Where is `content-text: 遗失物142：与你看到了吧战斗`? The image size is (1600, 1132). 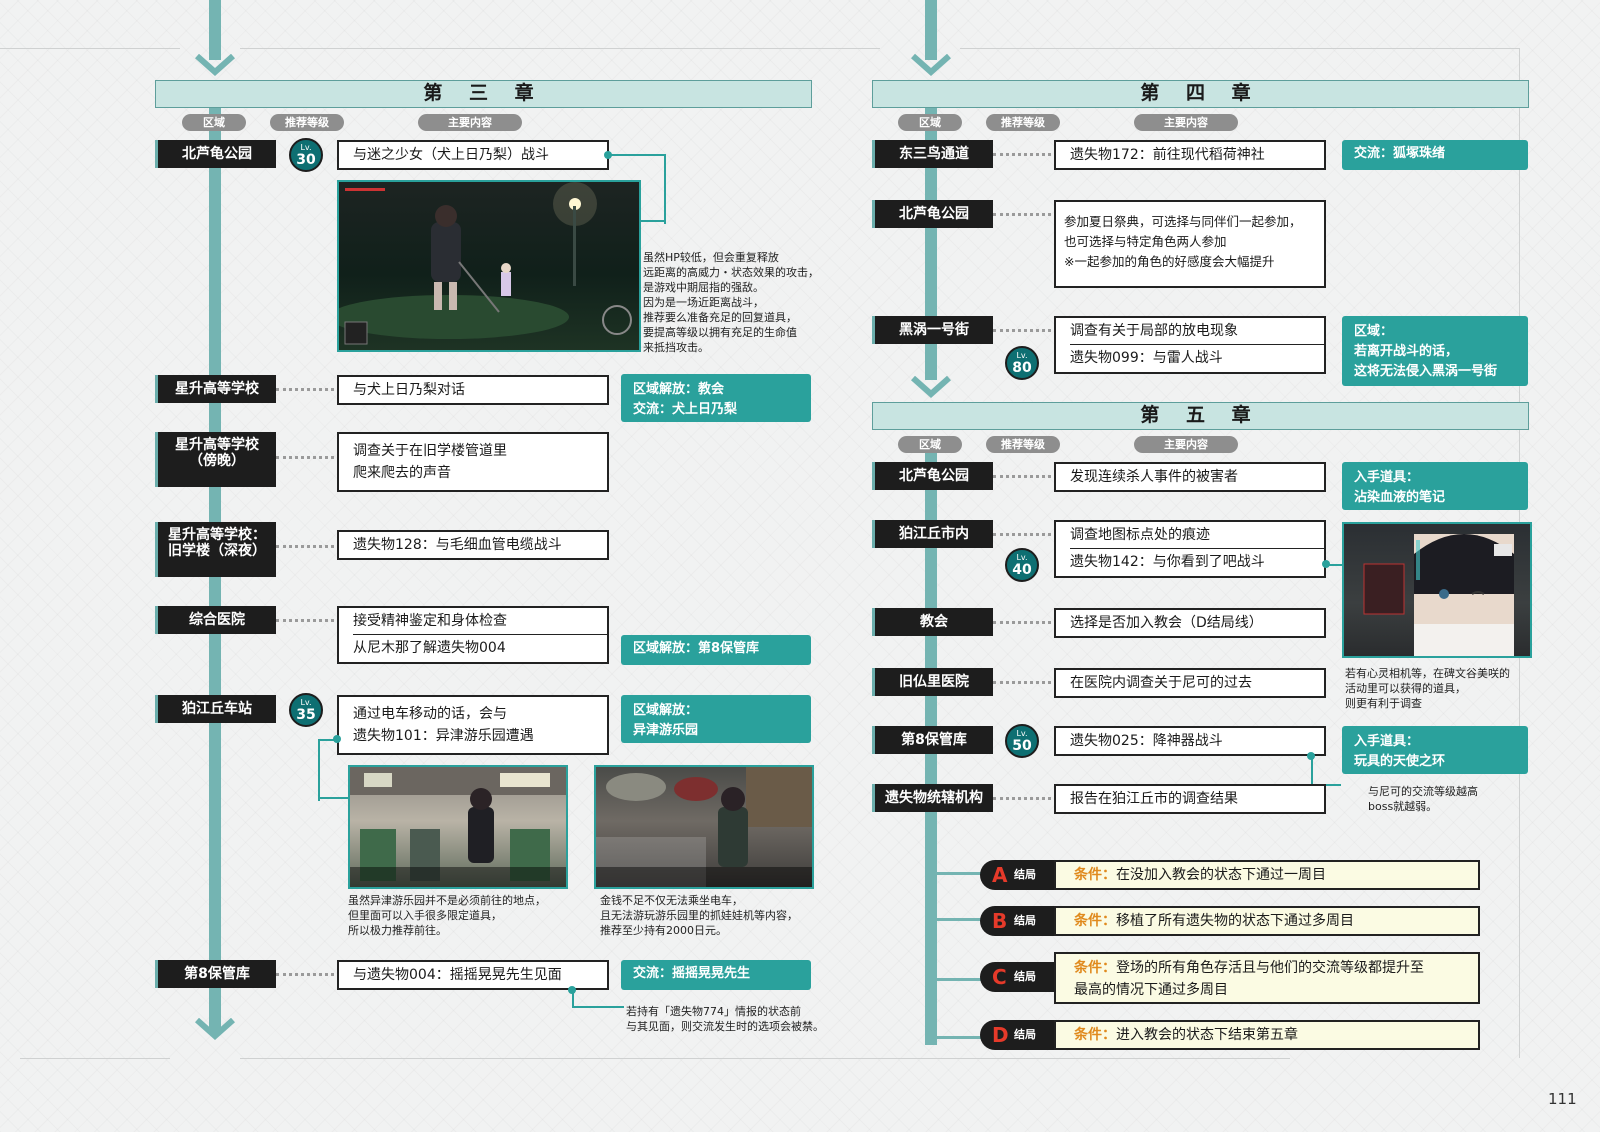
content-text: 遗失物142：与你看到了吧战斗 is located at coordinates (1197, 561).